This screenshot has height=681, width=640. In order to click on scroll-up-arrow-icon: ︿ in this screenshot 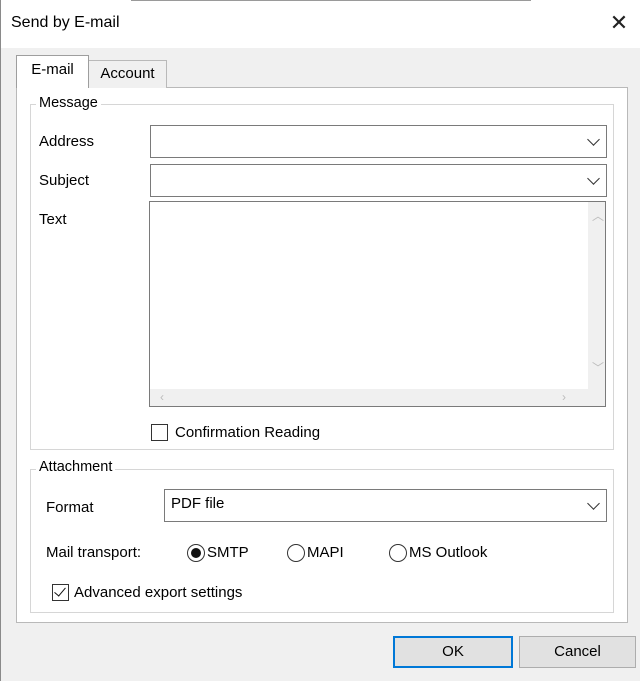, I will do `click(598, 216)`.